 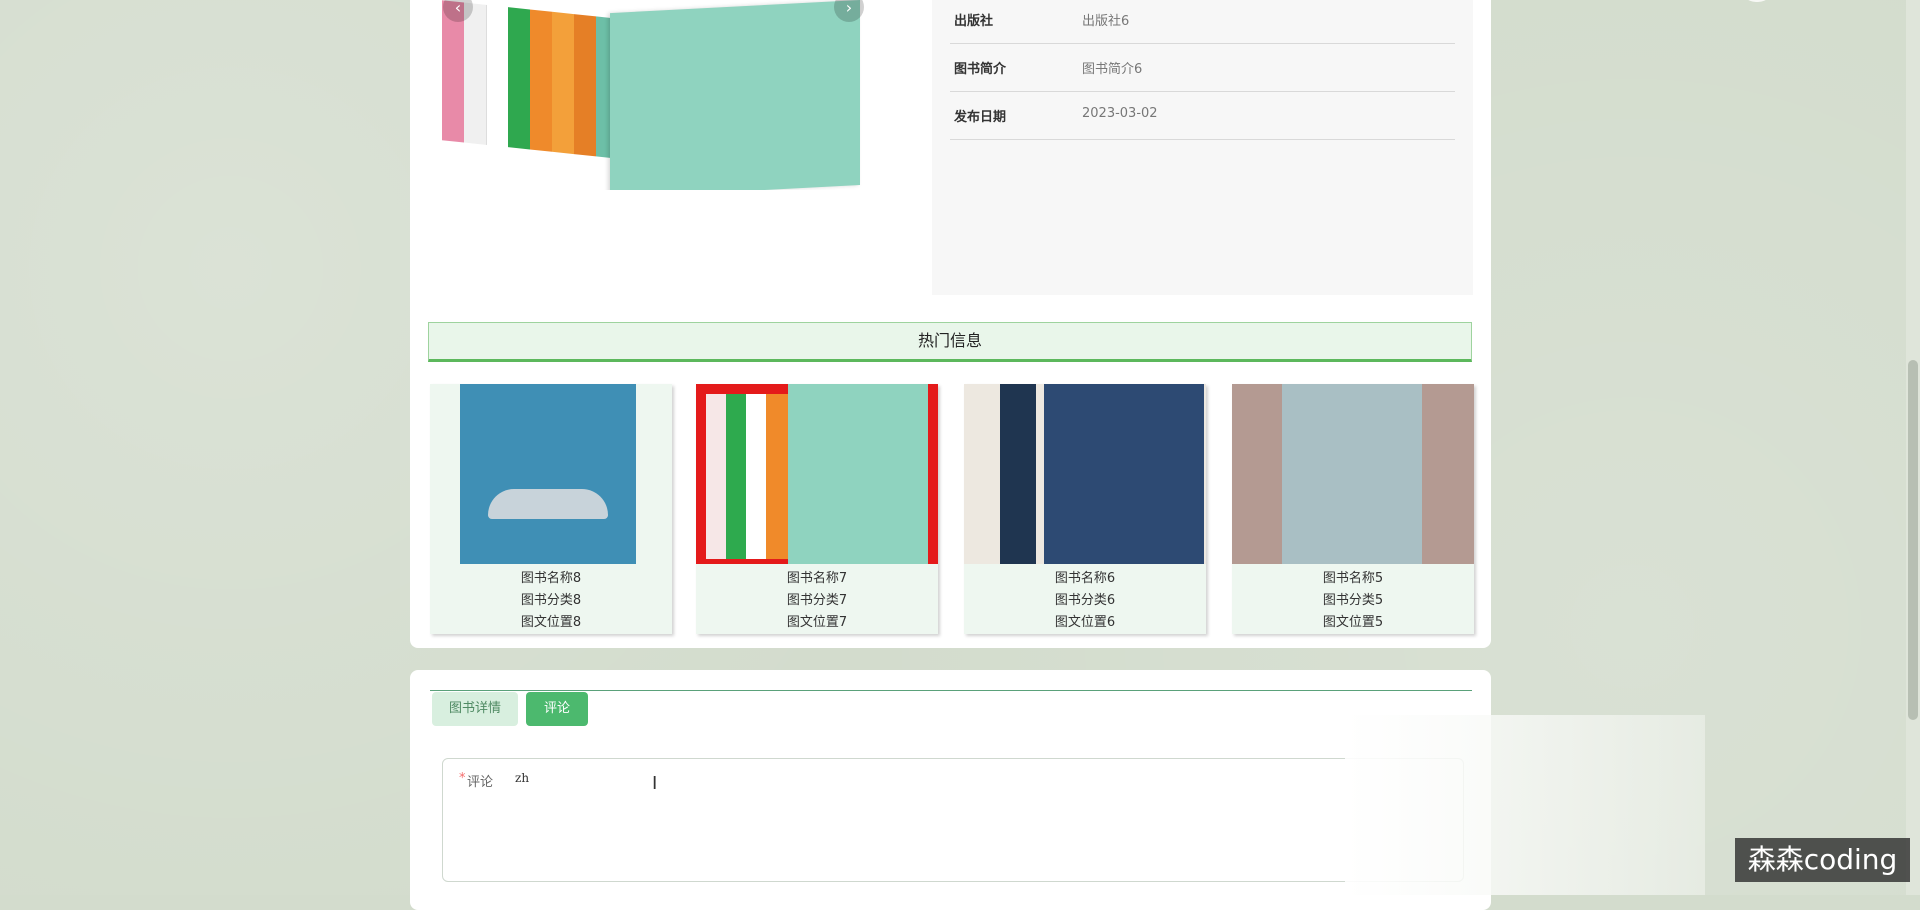 I want to click on hot-card-category: 图书分类6, so click(x=1085, y=600).